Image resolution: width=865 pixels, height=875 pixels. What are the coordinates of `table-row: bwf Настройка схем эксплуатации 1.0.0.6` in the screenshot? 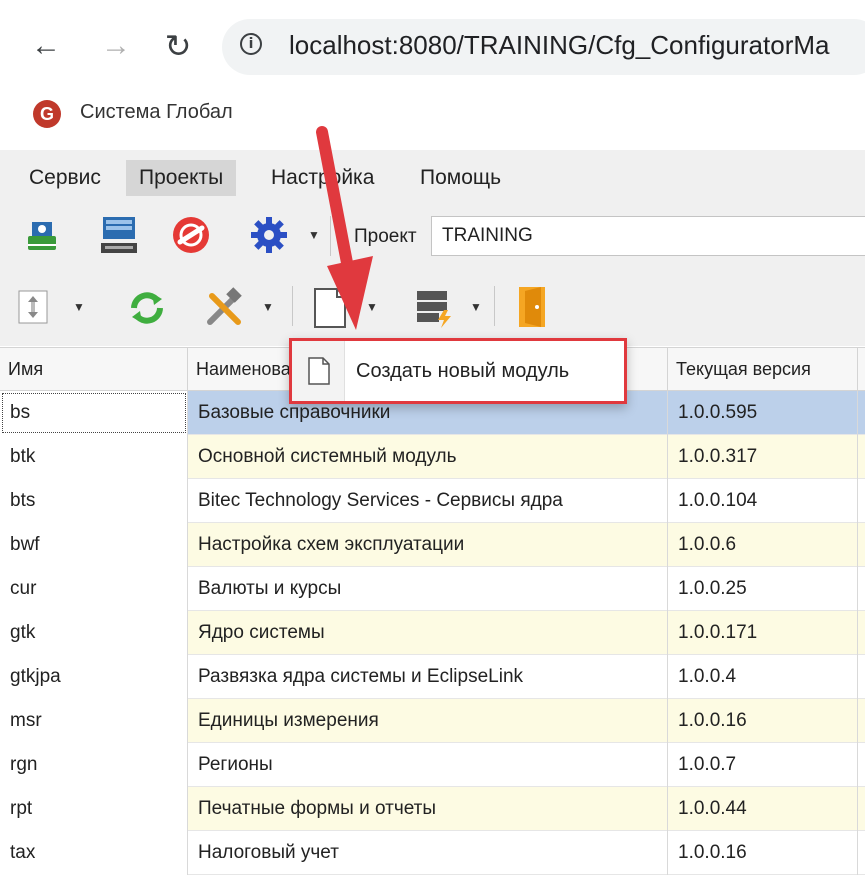 It's located at (432, 545).